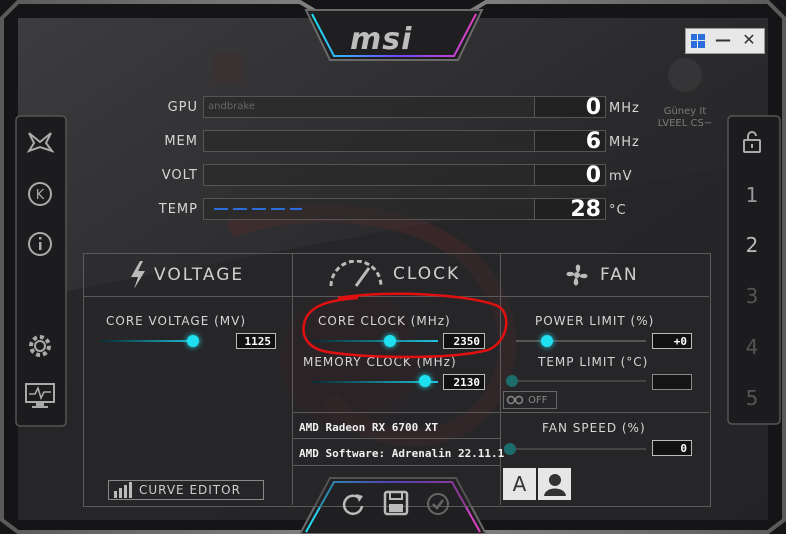 The width and height of the screenshot is (786, 534). What do you see at coordinates (256, 341) in the screenshot?
I see `core-voltage-value: 1125` at bounding box center [256, 341].